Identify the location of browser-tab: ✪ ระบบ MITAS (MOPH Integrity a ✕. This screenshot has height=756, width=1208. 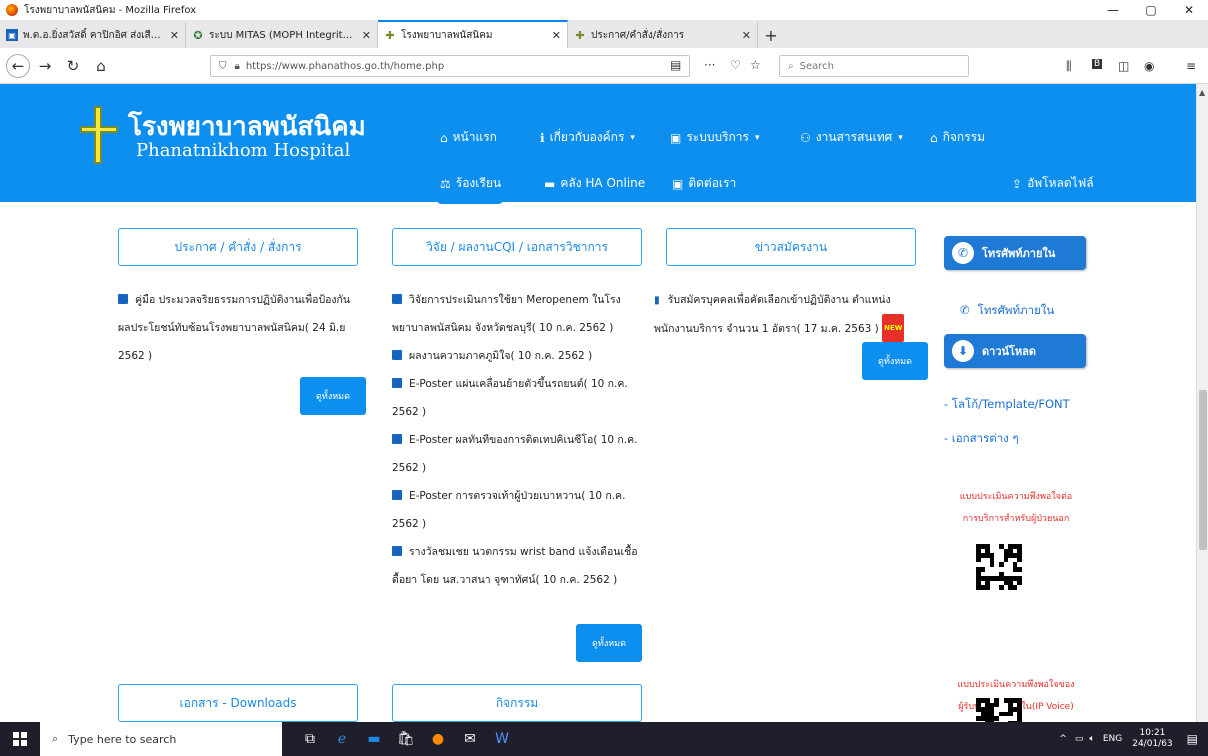
(282, 35).